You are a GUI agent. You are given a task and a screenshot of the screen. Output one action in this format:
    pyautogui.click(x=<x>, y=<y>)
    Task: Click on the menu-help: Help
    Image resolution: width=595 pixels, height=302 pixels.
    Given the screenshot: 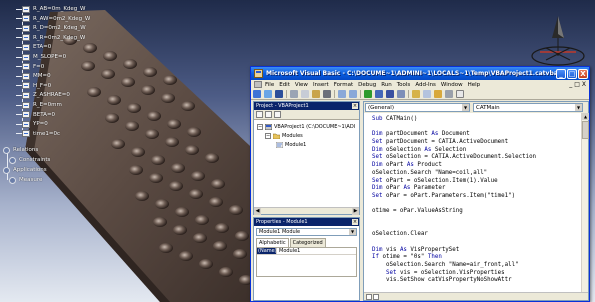 What is the action you would take?
    pyautogui.click(x=474, y=85)
    